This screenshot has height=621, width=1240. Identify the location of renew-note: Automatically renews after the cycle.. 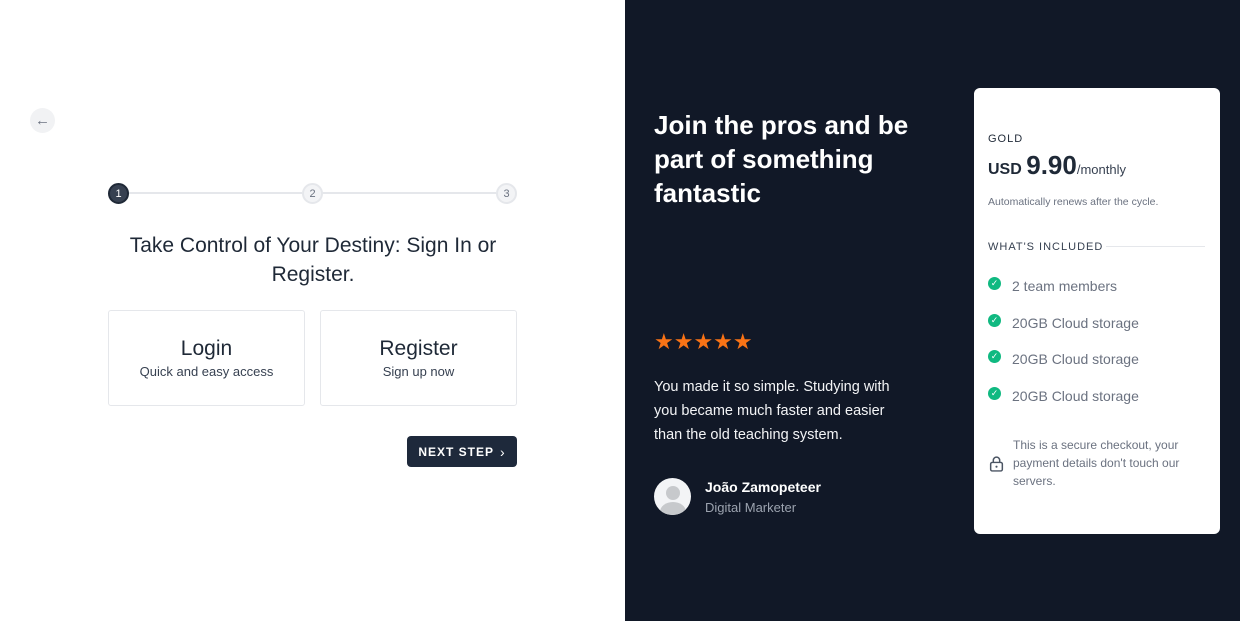
(1073, 202).